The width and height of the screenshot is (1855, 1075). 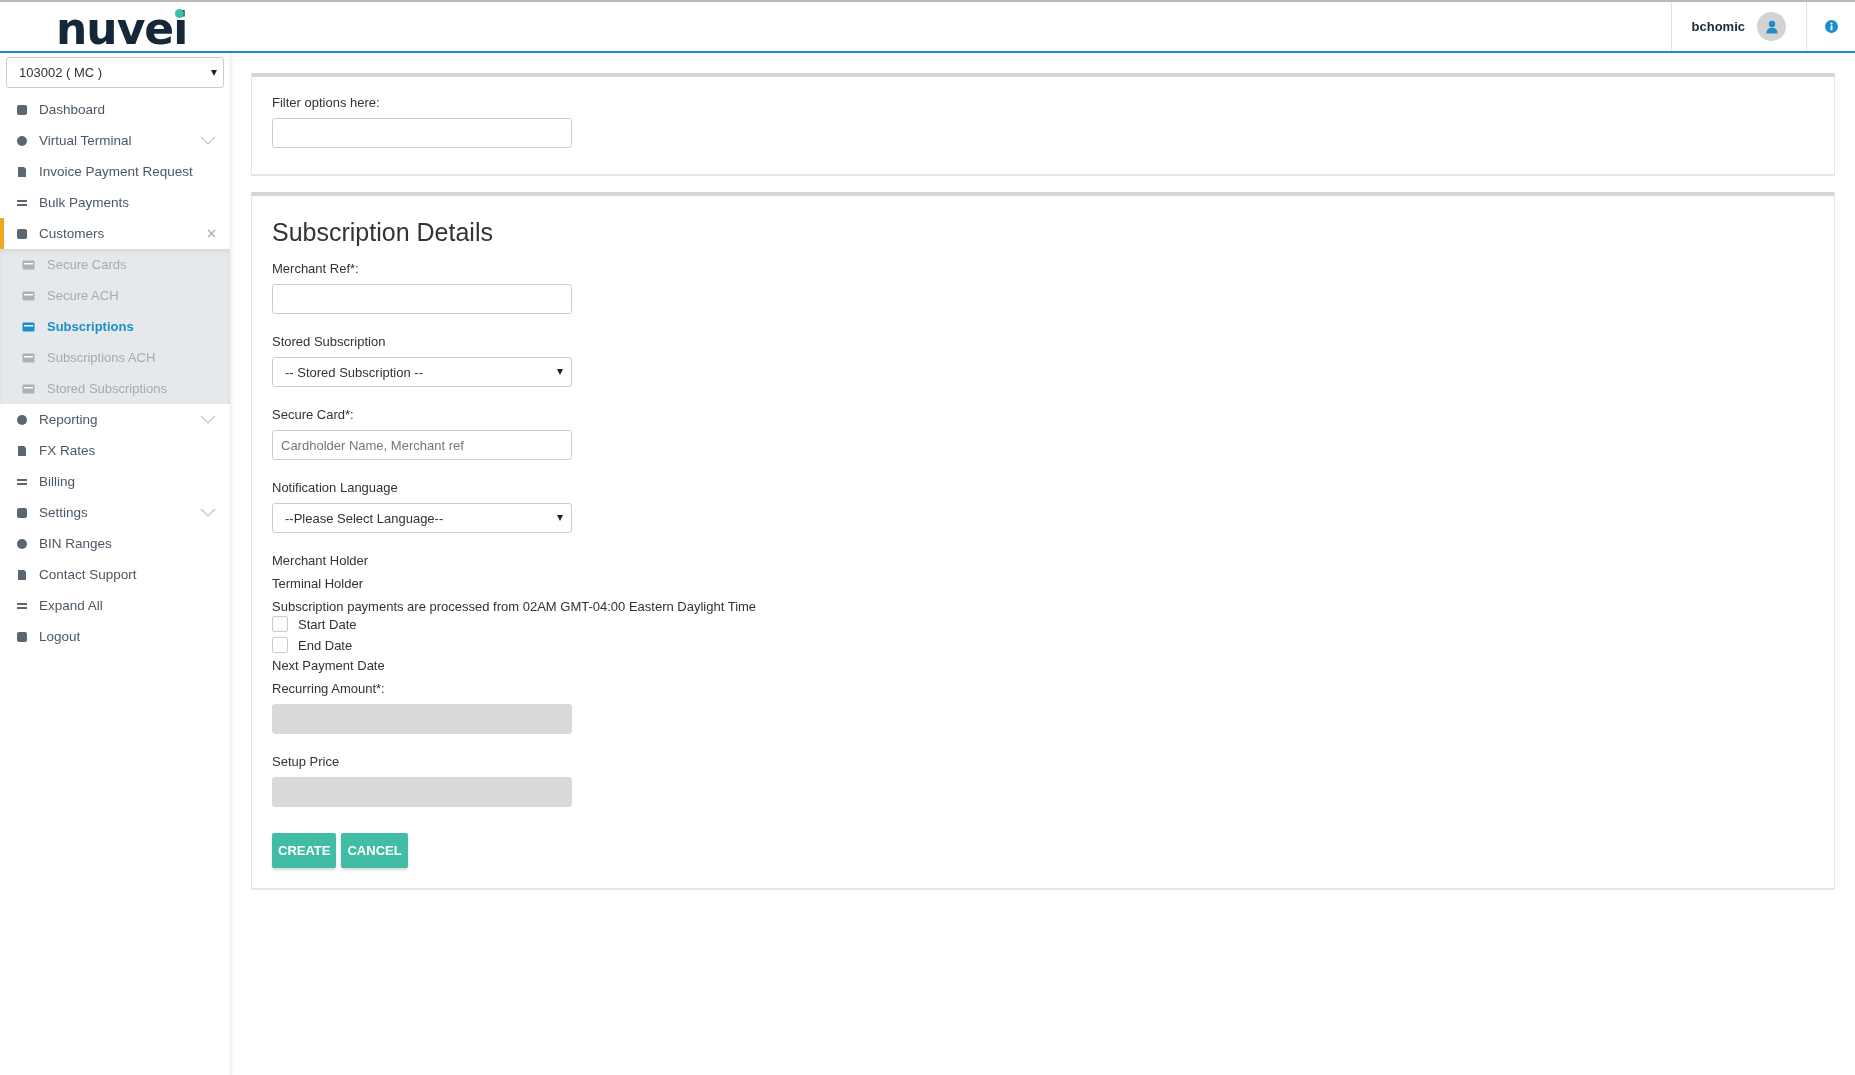 I want to click on input-field, so click(x=422, y=299).